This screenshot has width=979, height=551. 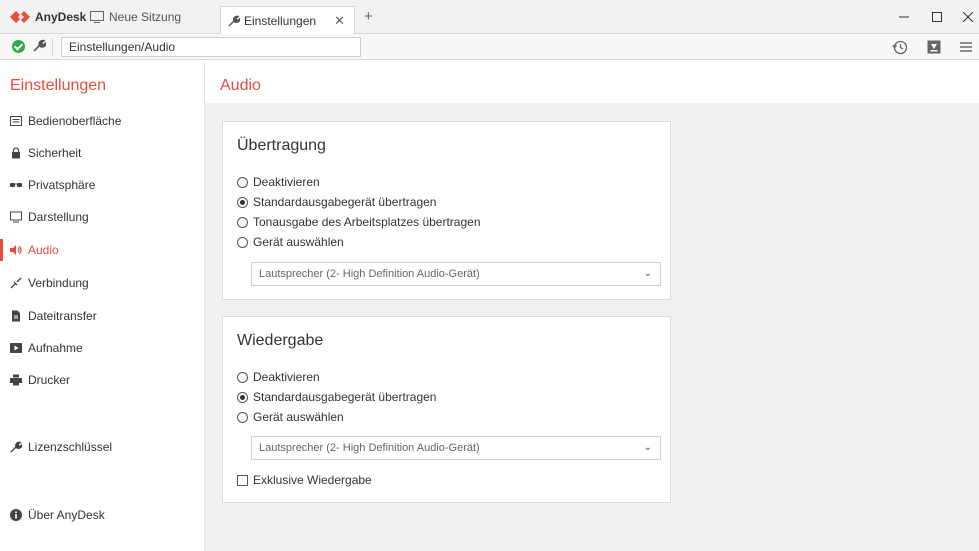 What do you see at coordinates (52, 47) in the screenshot?
I see `divider` at bounding box center [52, 47].